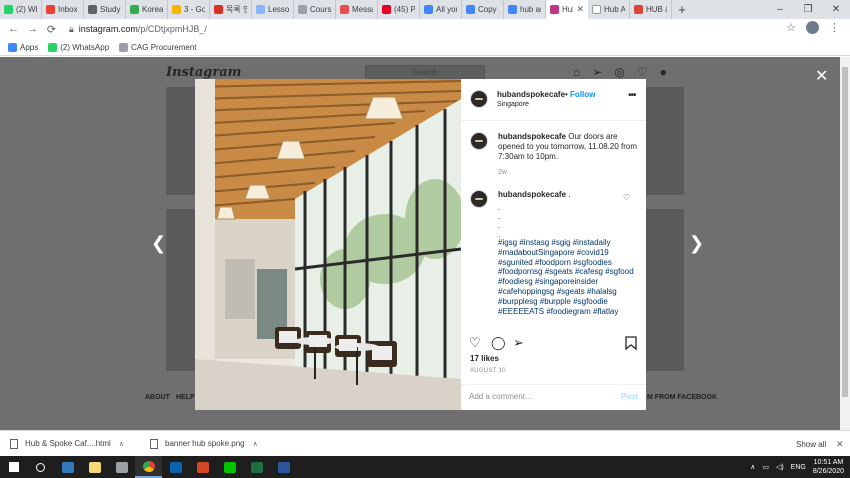 This screenshot has width=850, height=478. I want to click on more-options-icon: •••, so click(632, 95).